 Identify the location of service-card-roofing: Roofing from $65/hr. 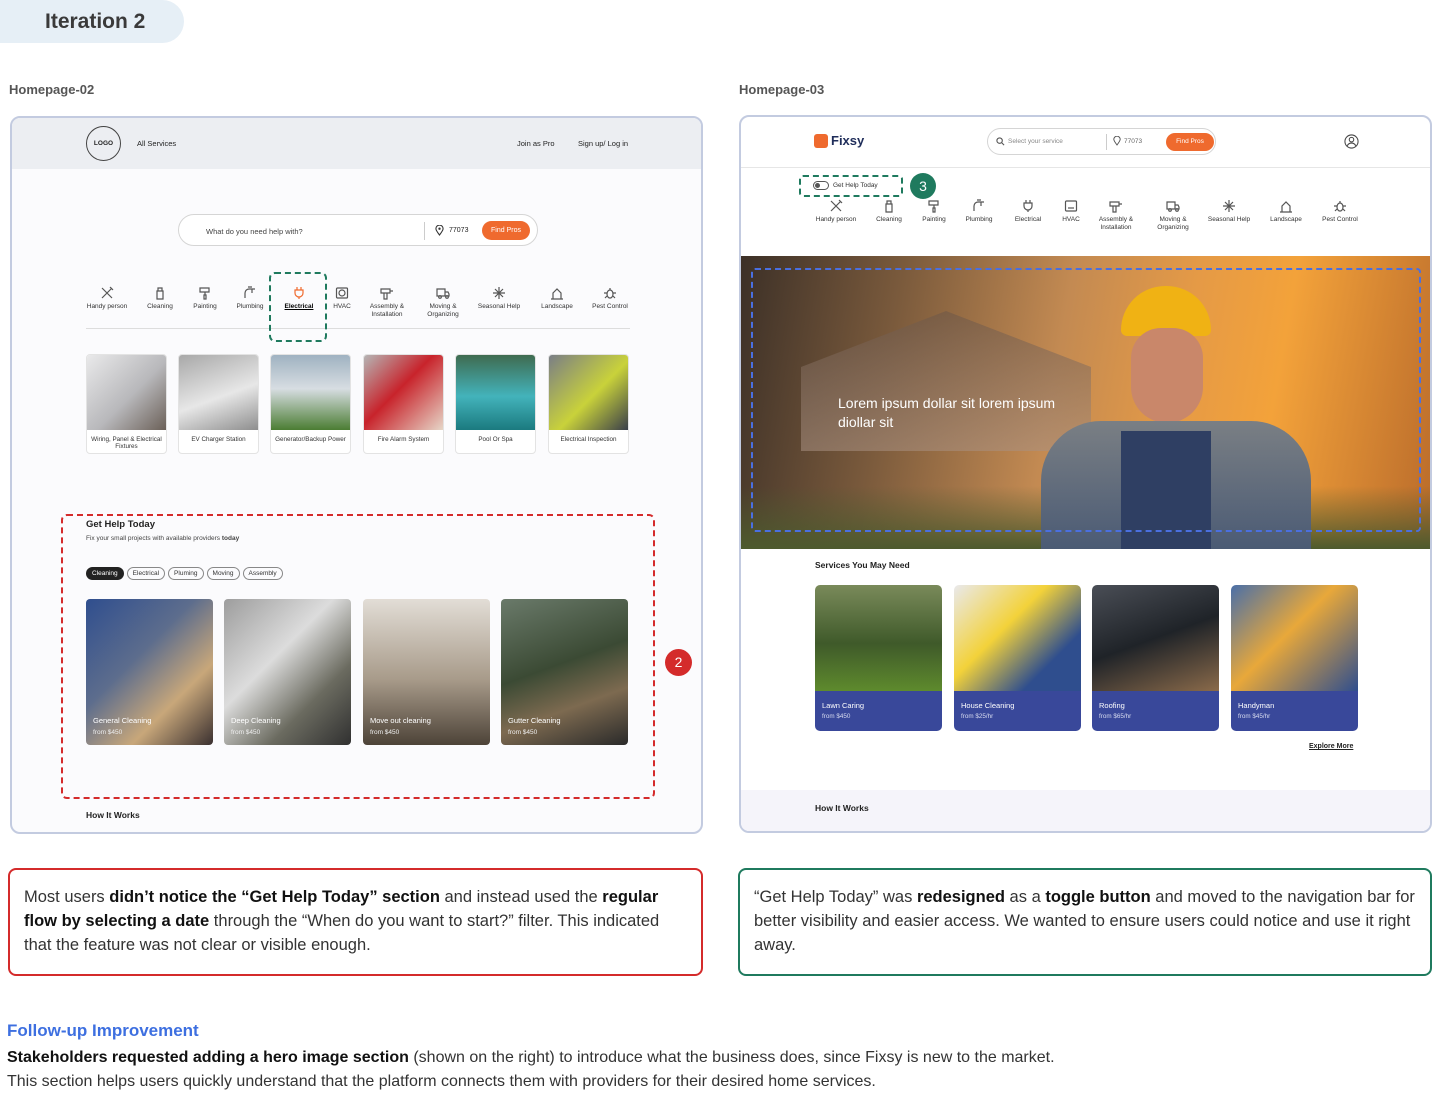
(1155, 658).